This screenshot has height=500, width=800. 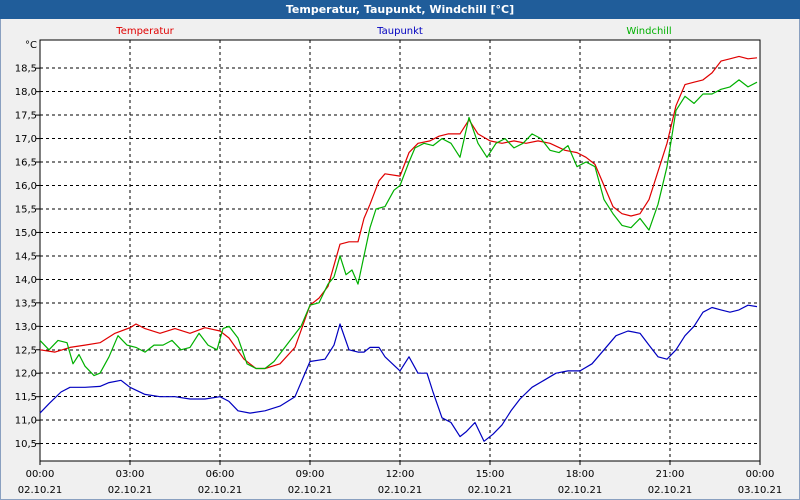 I want to click on y-tick-label: 13,5, so click(x=26, y=303).